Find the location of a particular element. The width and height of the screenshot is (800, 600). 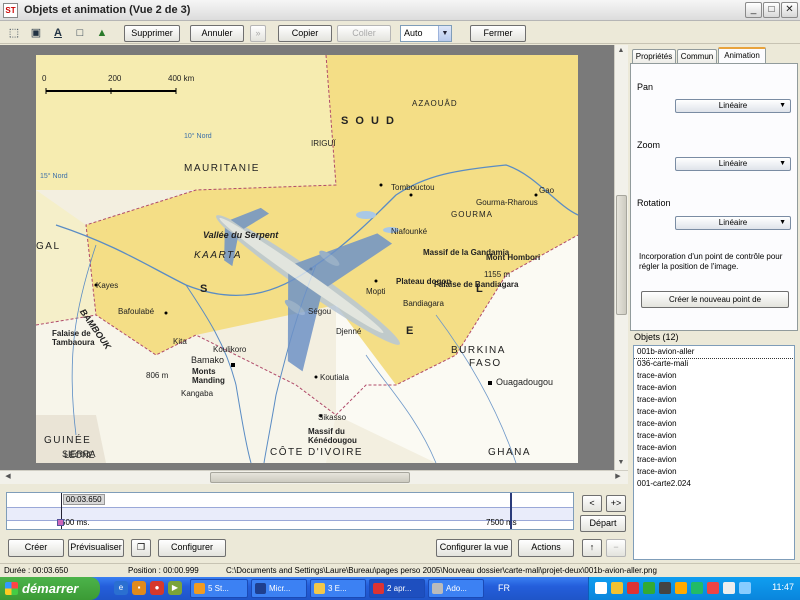

preview-button: Prévisualiser is located at coordinates (96, 548).